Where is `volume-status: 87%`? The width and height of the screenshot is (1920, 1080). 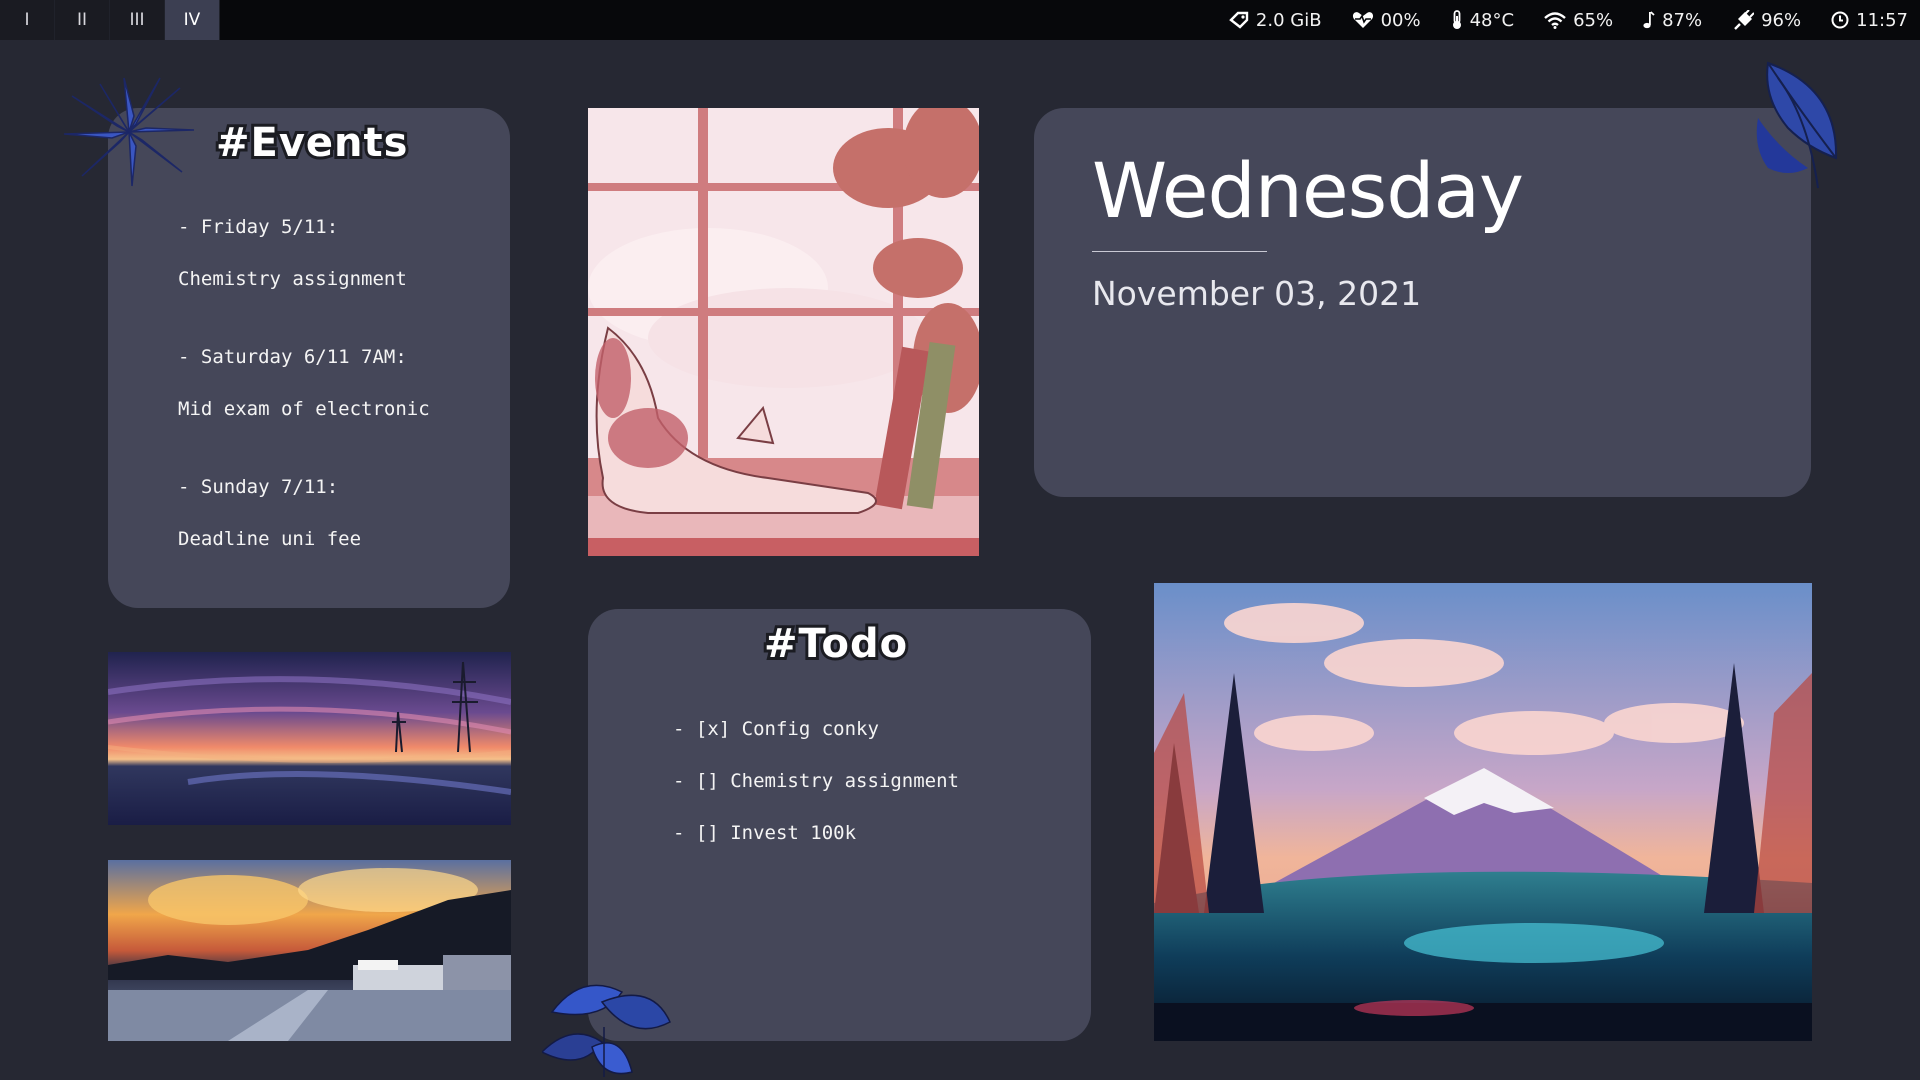
volume-status: 87% is located at coordinates (1672, 20).